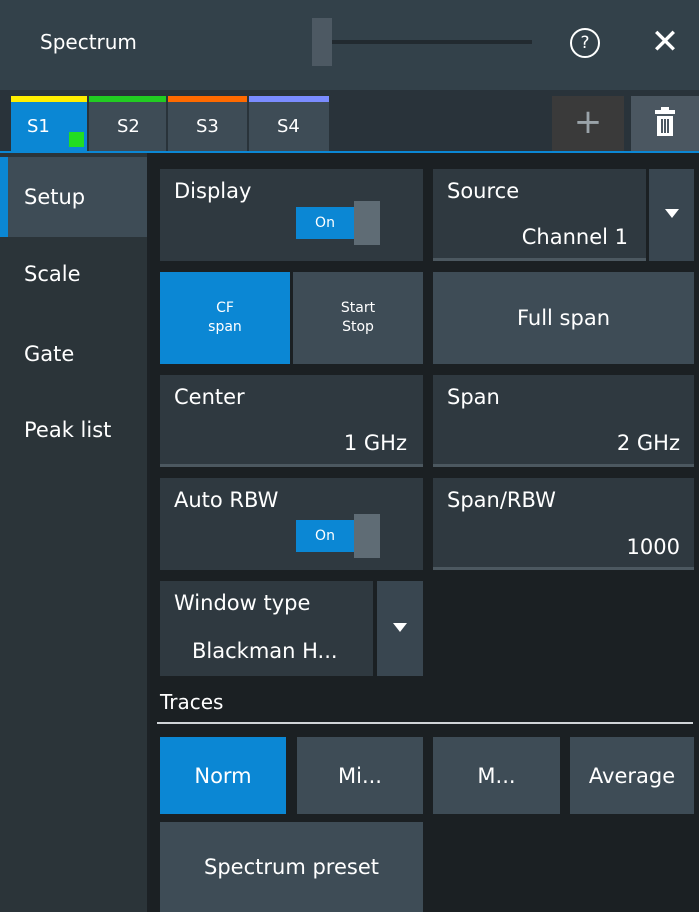 The height and width of the screenshot is (912, 699). I want to click on tab-s3: S3, so click(207, 123).